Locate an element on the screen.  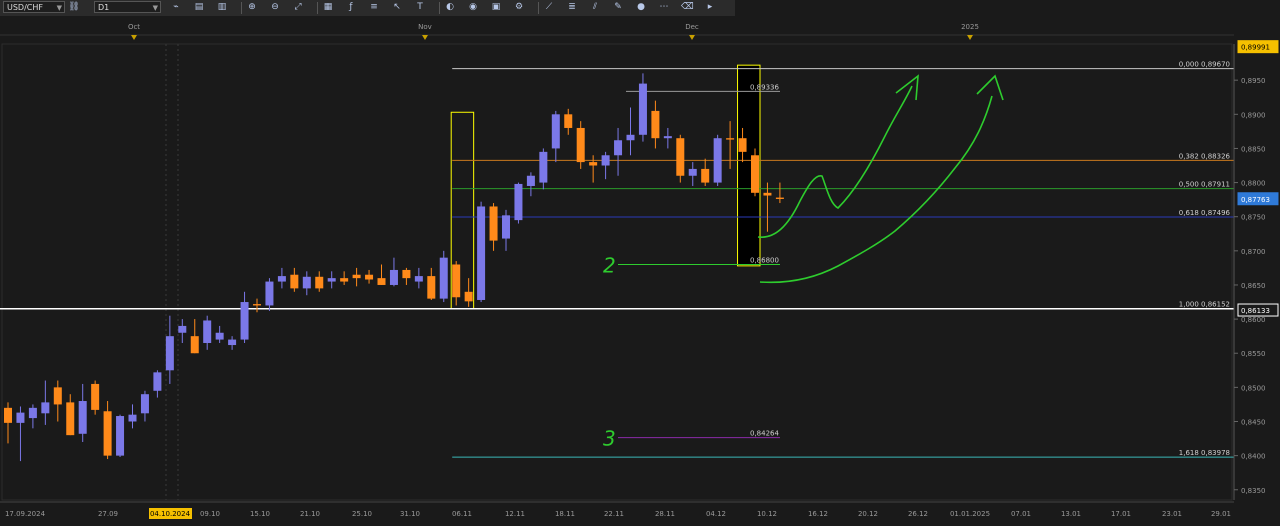
eraser-icon: ⌫ is located at coordinates (687, 7).